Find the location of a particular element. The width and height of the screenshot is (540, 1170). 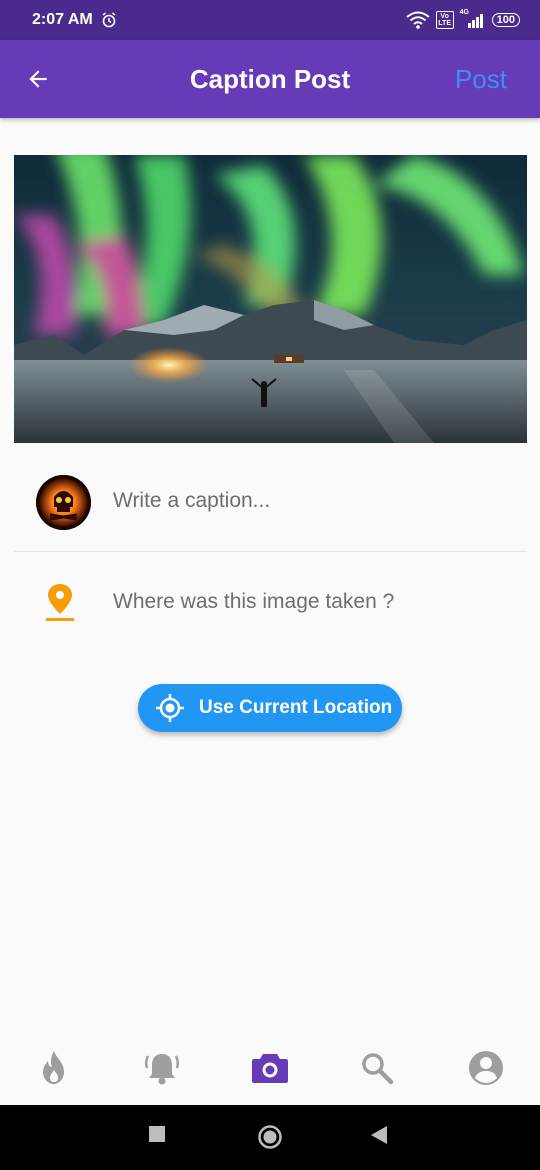

nav-item-profile is located at coordinates (486, 1068).